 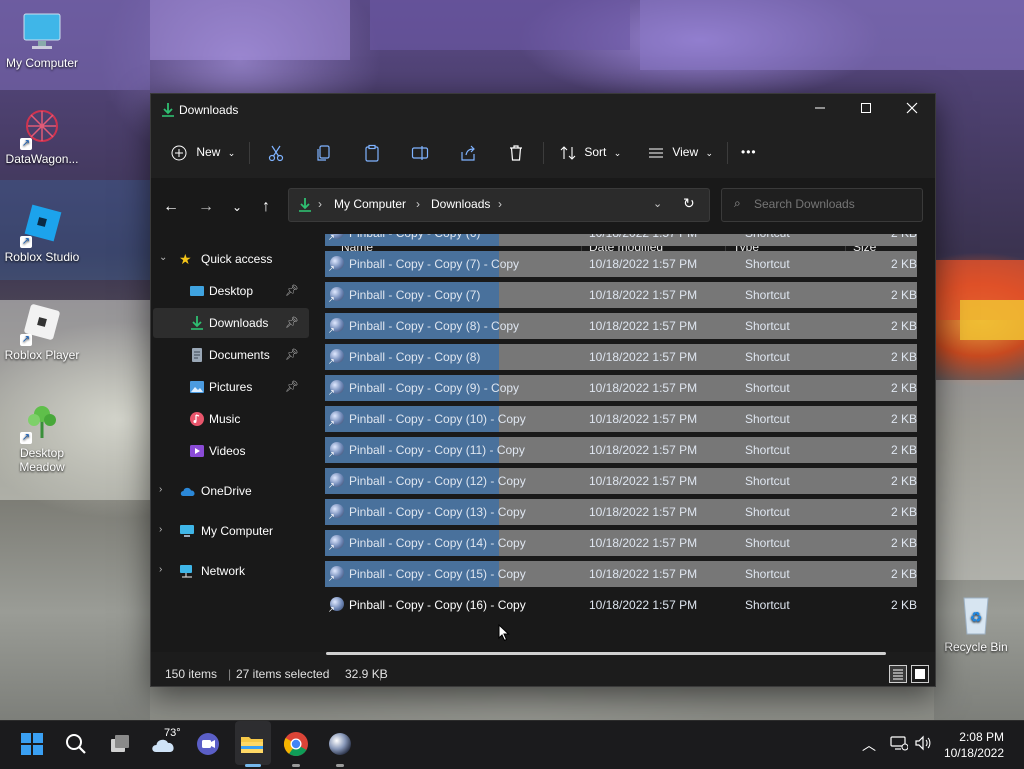 I want to click on start-button, so click(x=33, y=745).